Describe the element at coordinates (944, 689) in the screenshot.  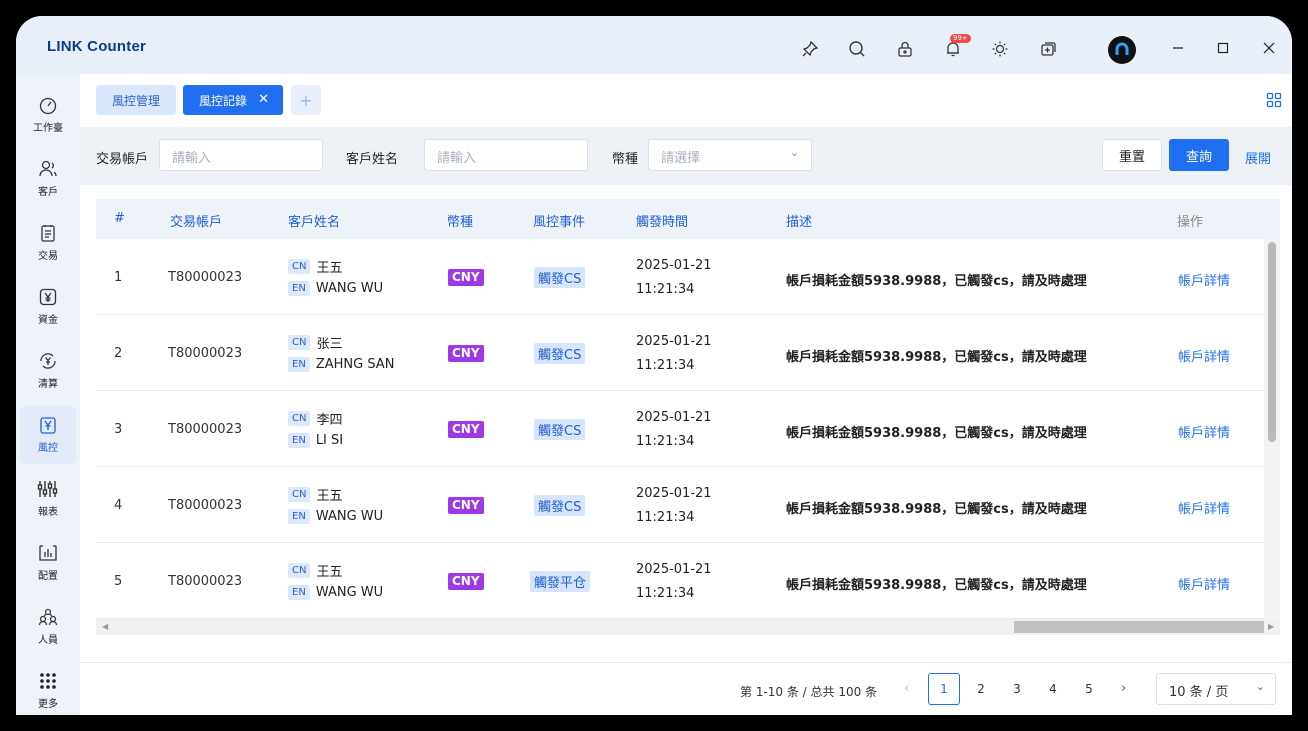
I see `page-1-button: 1` at that location.